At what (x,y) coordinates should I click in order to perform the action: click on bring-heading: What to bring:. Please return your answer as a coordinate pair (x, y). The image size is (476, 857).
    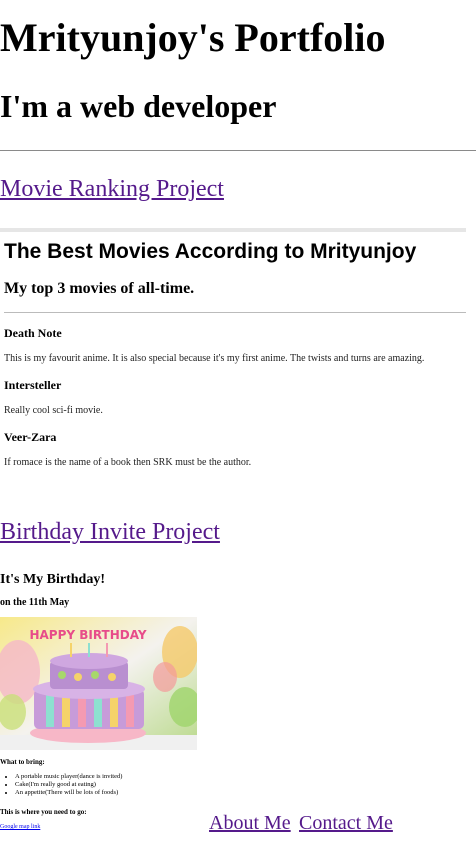
    Looking at the image, I should click on (22, 762).